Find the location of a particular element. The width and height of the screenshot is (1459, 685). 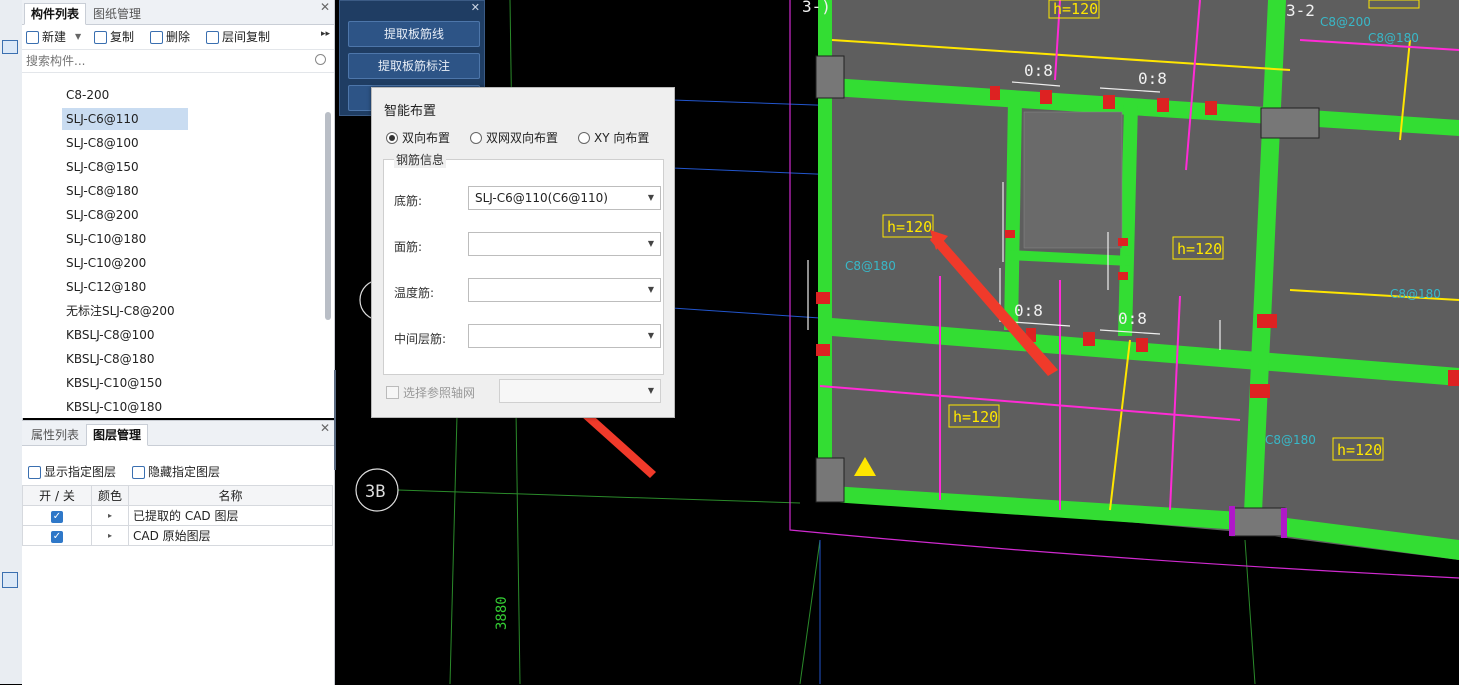

checkbox-icon is located at coordinates (392, 392).